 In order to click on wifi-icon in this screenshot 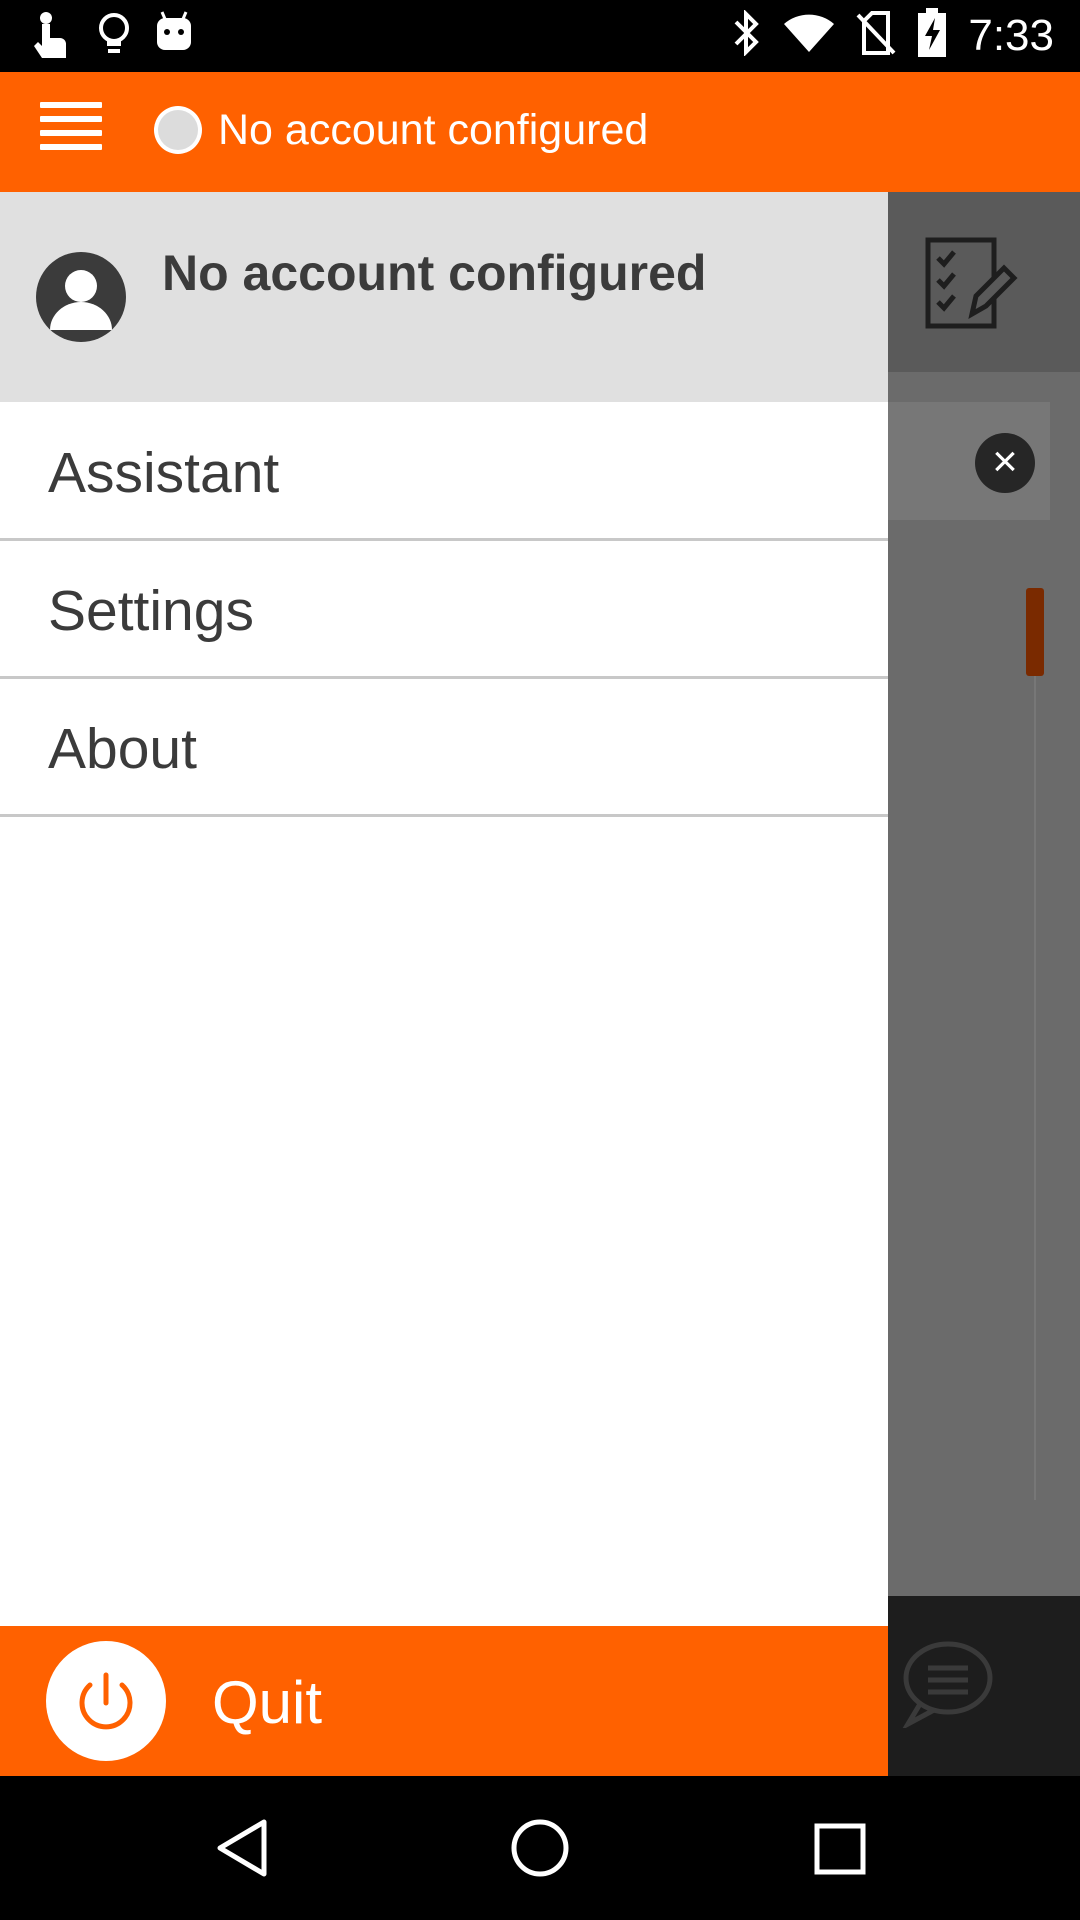, I will do `click(809, 35)`.